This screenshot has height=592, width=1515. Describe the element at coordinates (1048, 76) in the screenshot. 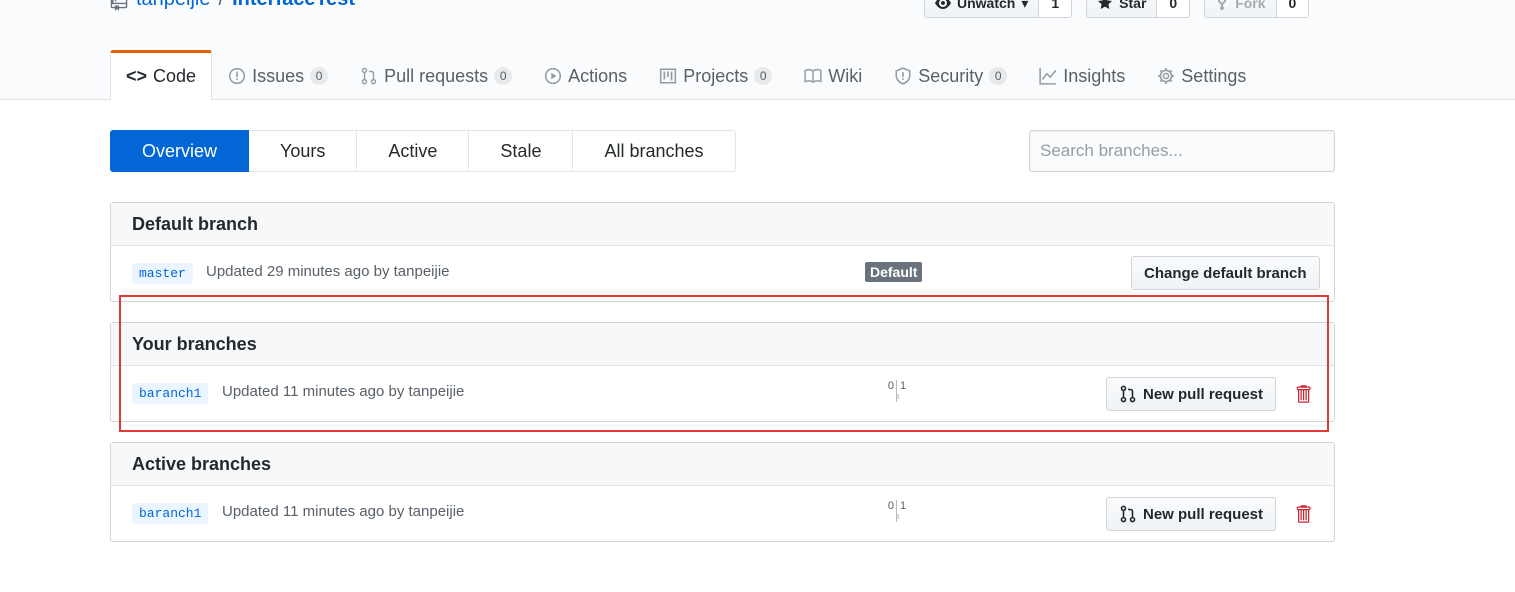

I see `graph-icon` at that location.